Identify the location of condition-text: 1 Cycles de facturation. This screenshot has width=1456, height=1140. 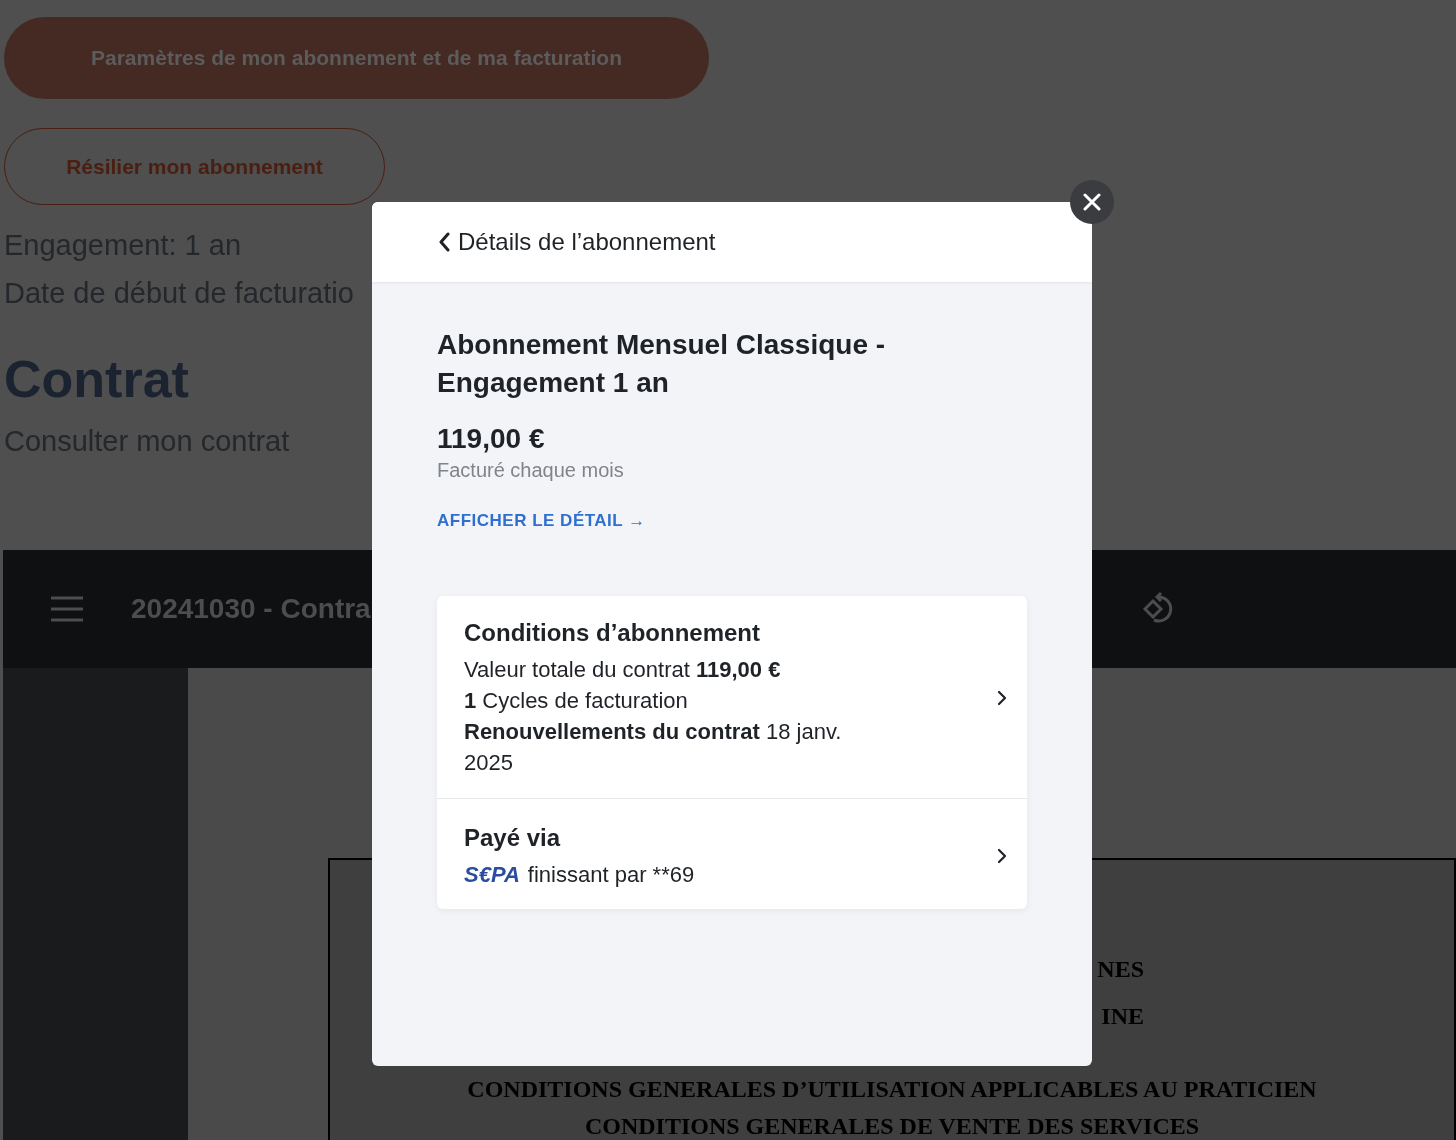
(576, 700).